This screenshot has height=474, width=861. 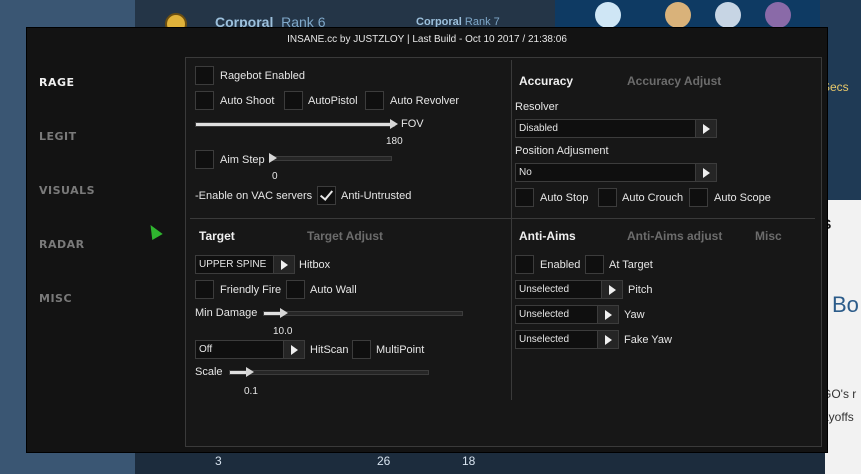 What do you see at coordinates (209, 372) in the screenshot?
I see `scale-label: Scale` at bounding box center [209, 372].